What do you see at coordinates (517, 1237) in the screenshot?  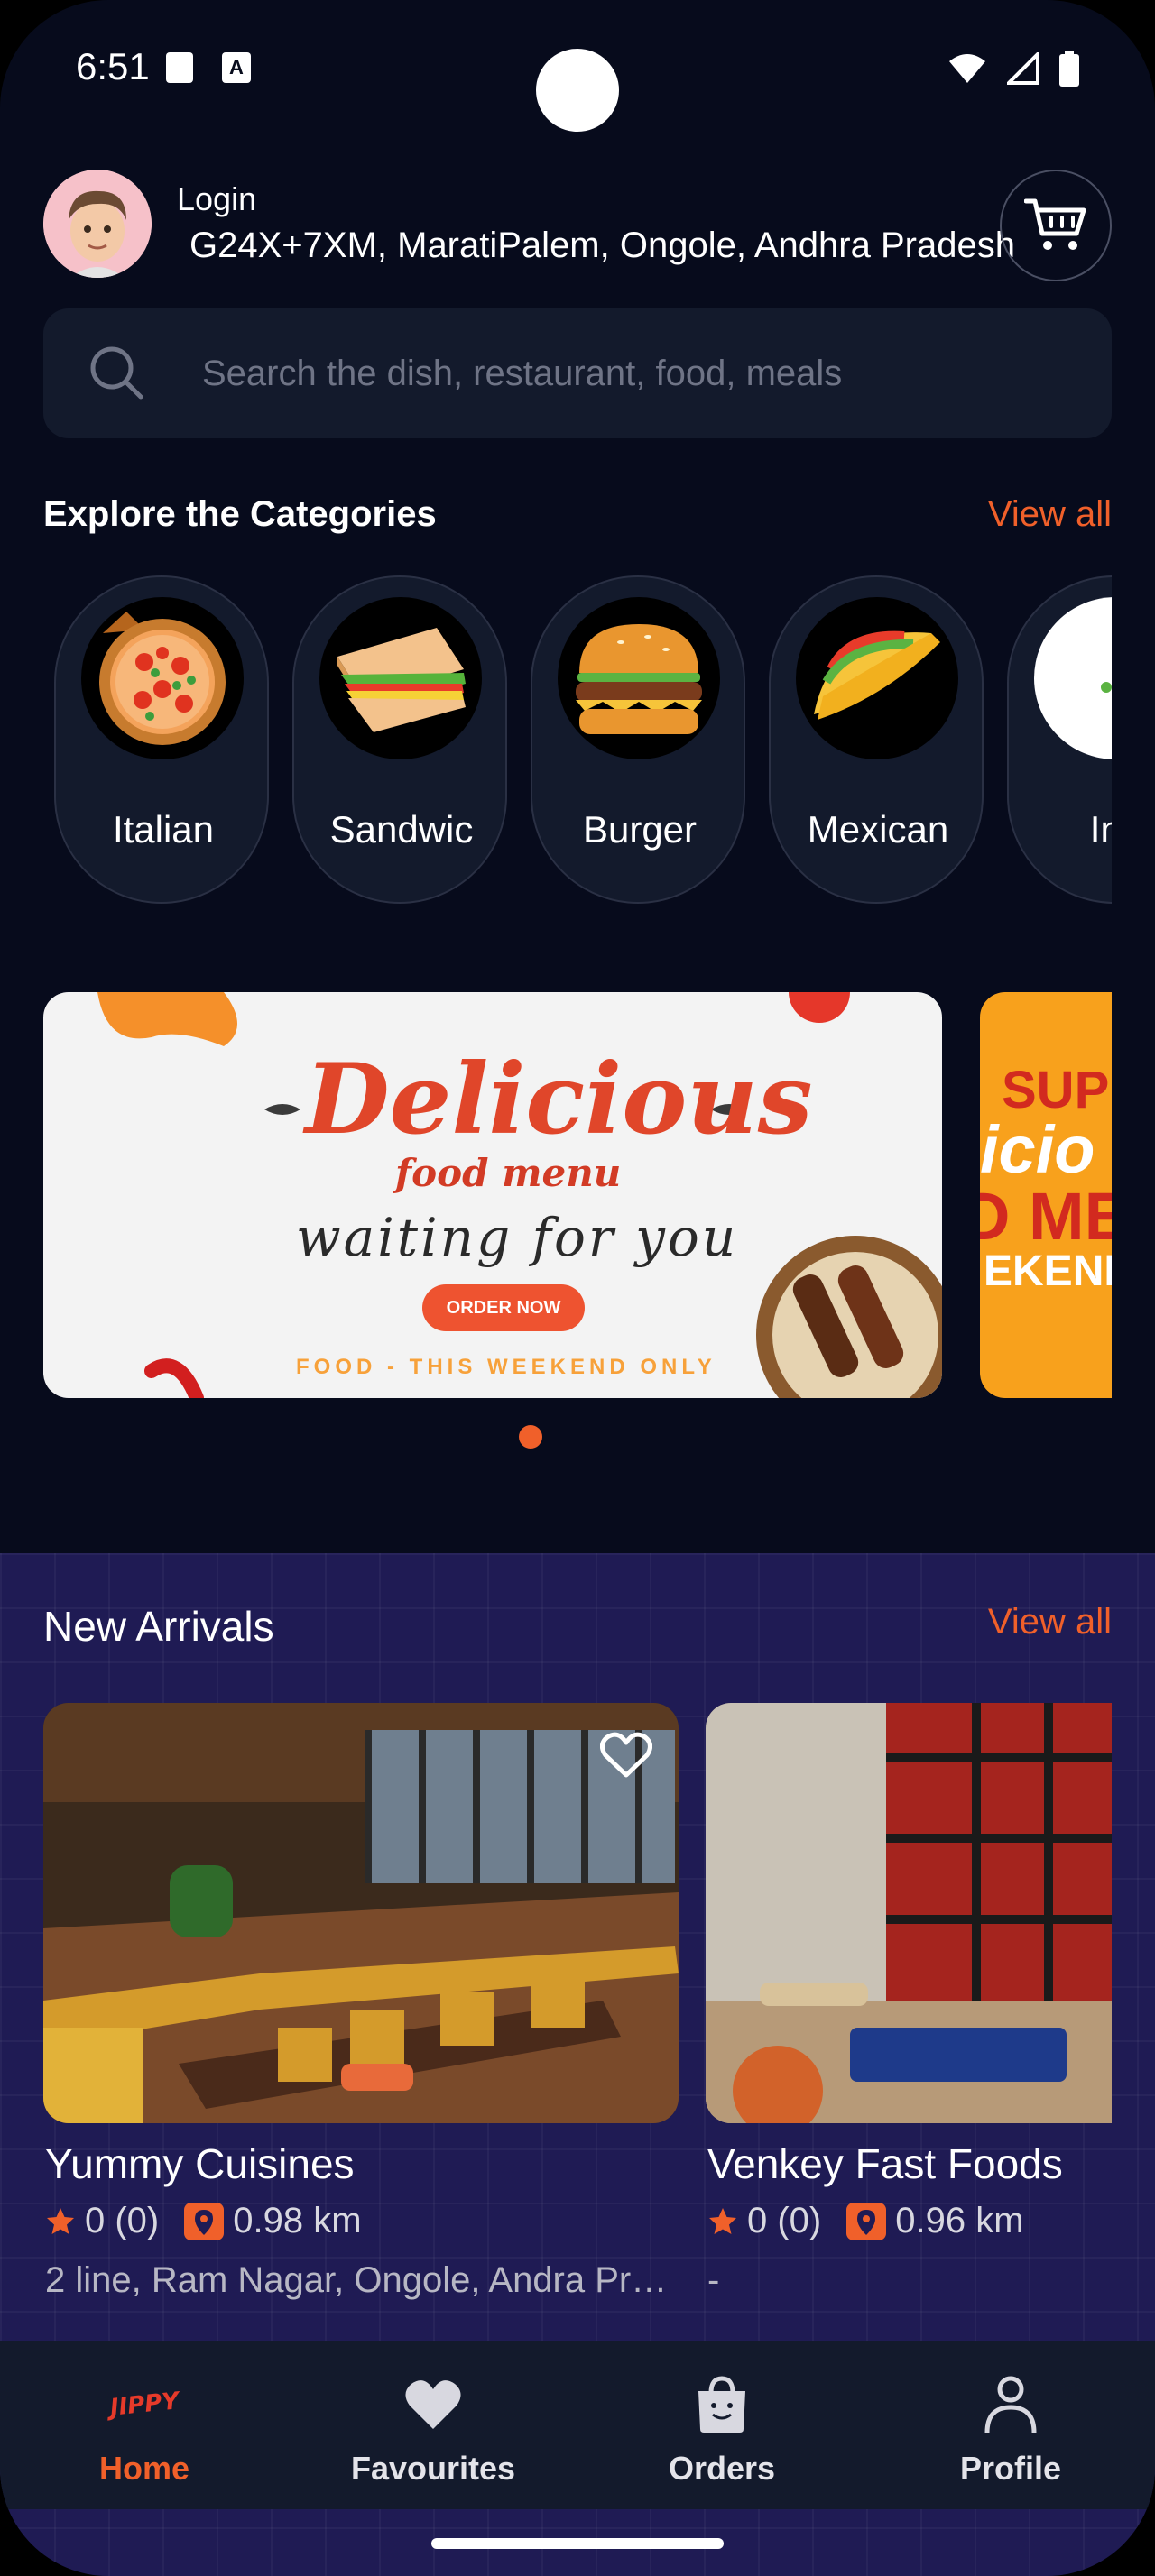 I see `banner-tagline: waiting for you` at bounding box center [517, 1237].